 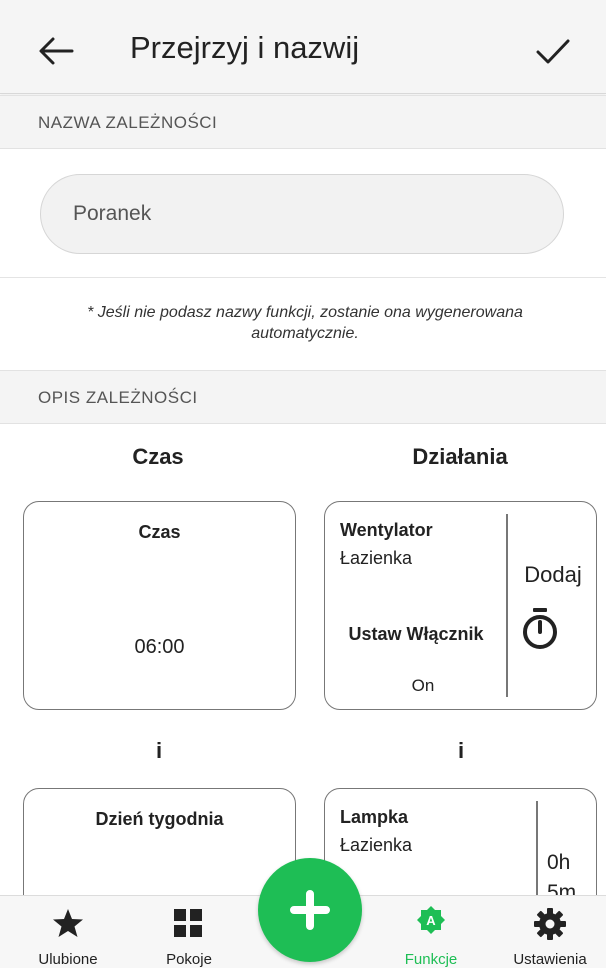 What do you see at coordinates (159, 750) in the screenshot?
I see `and-connector-conditions: i` at bounding box center [159, 750].